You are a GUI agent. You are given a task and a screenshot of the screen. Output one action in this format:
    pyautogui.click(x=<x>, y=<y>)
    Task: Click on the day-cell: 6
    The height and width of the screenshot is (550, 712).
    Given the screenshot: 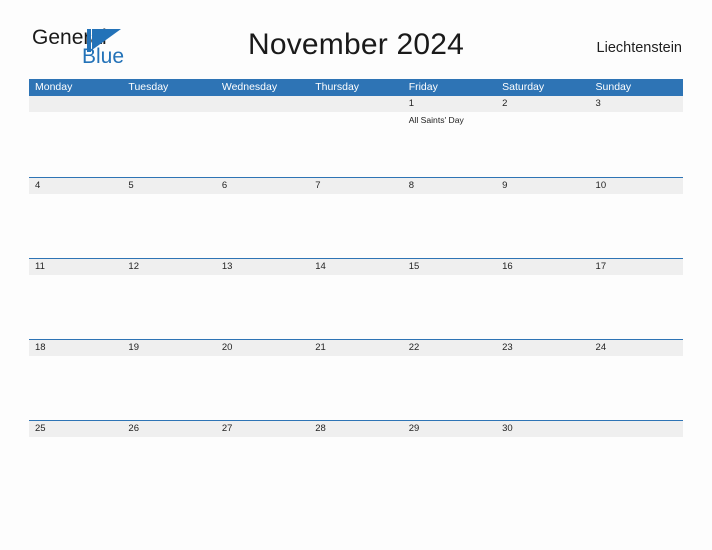 What is the action you would take?
    pyautogui.click(x=262, y=186)
    